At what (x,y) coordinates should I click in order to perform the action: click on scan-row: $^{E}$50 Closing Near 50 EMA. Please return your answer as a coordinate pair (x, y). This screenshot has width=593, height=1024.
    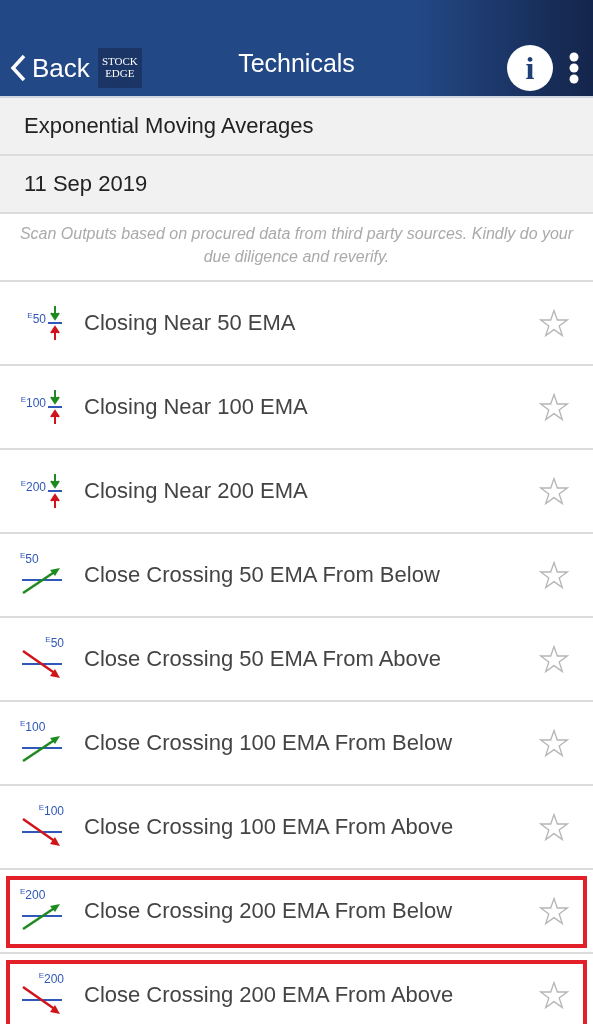
    Looking at the image, I should click on (296, 324).